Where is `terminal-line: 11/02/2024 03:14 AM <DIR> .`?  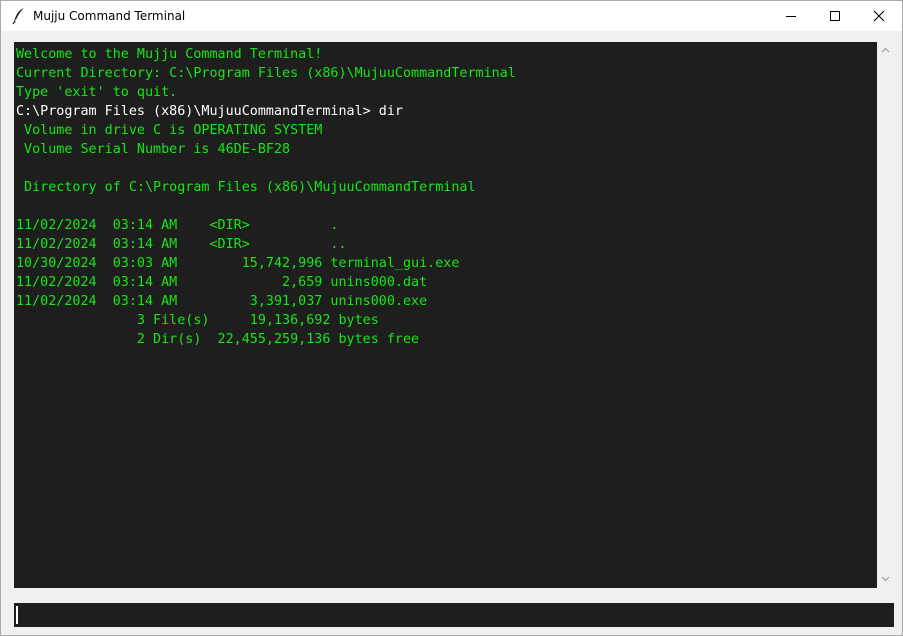
terminal-line: 11/02/2024 03:14 AM <DIR> . is located at coordinates (177, 225).